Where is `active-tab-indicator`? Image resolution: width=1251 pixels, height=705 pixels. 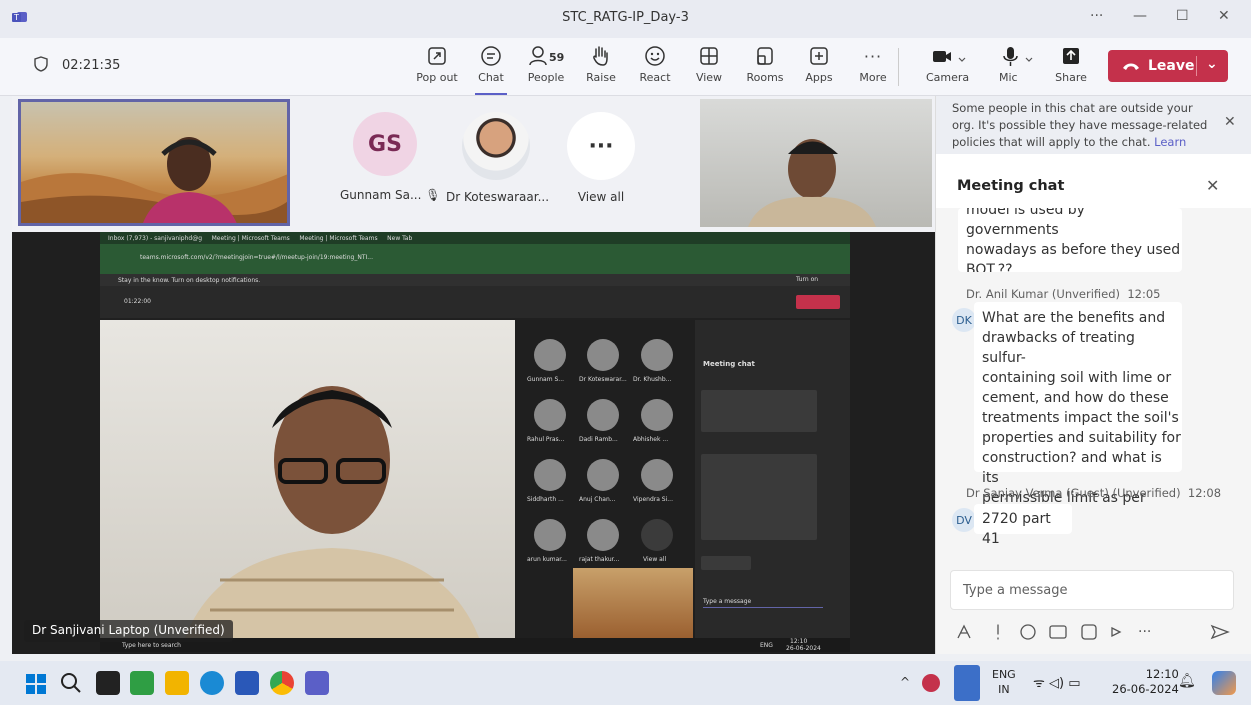
active-tab-indicator is located at coordinates (491, 94).